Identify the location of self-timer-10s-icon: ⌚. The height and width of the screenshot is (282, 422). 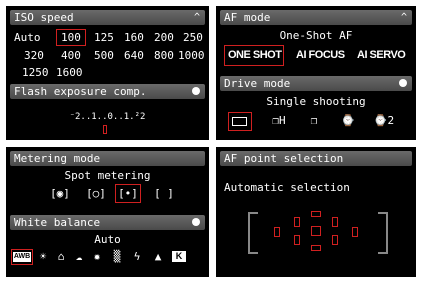
(348, 120).